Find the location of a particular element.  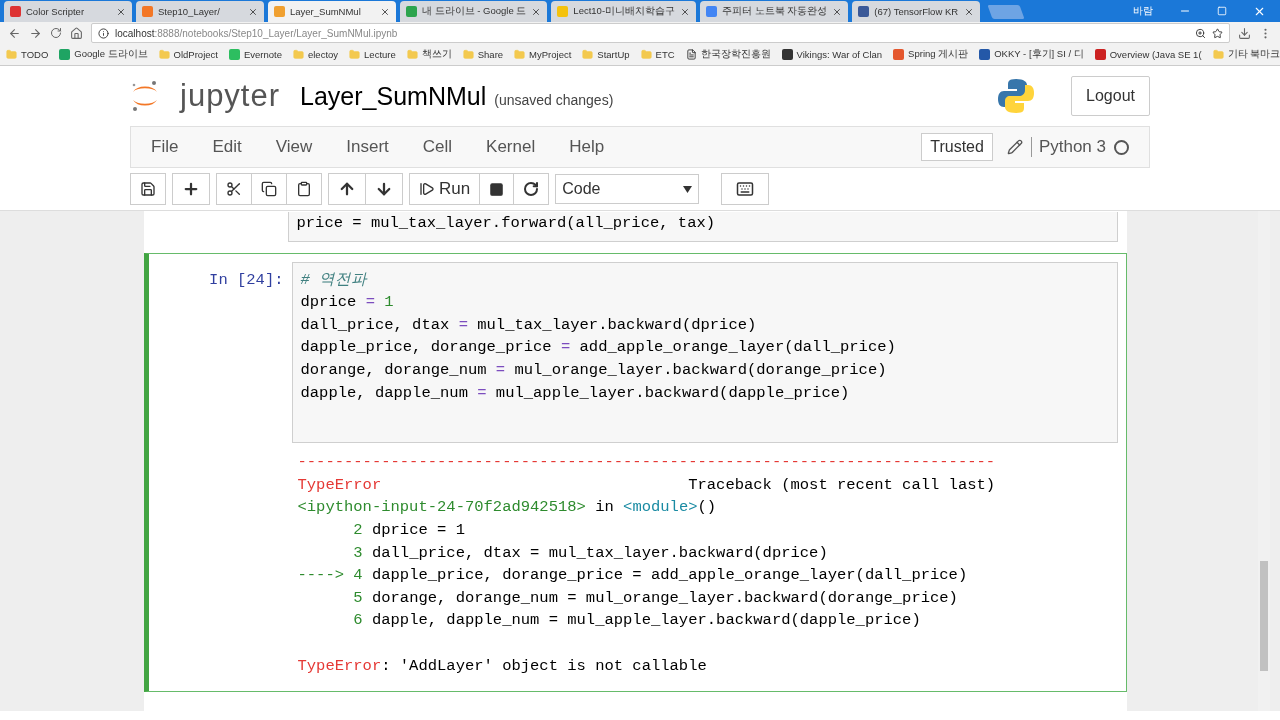

forward-icon is located at coordinates (35, 33).